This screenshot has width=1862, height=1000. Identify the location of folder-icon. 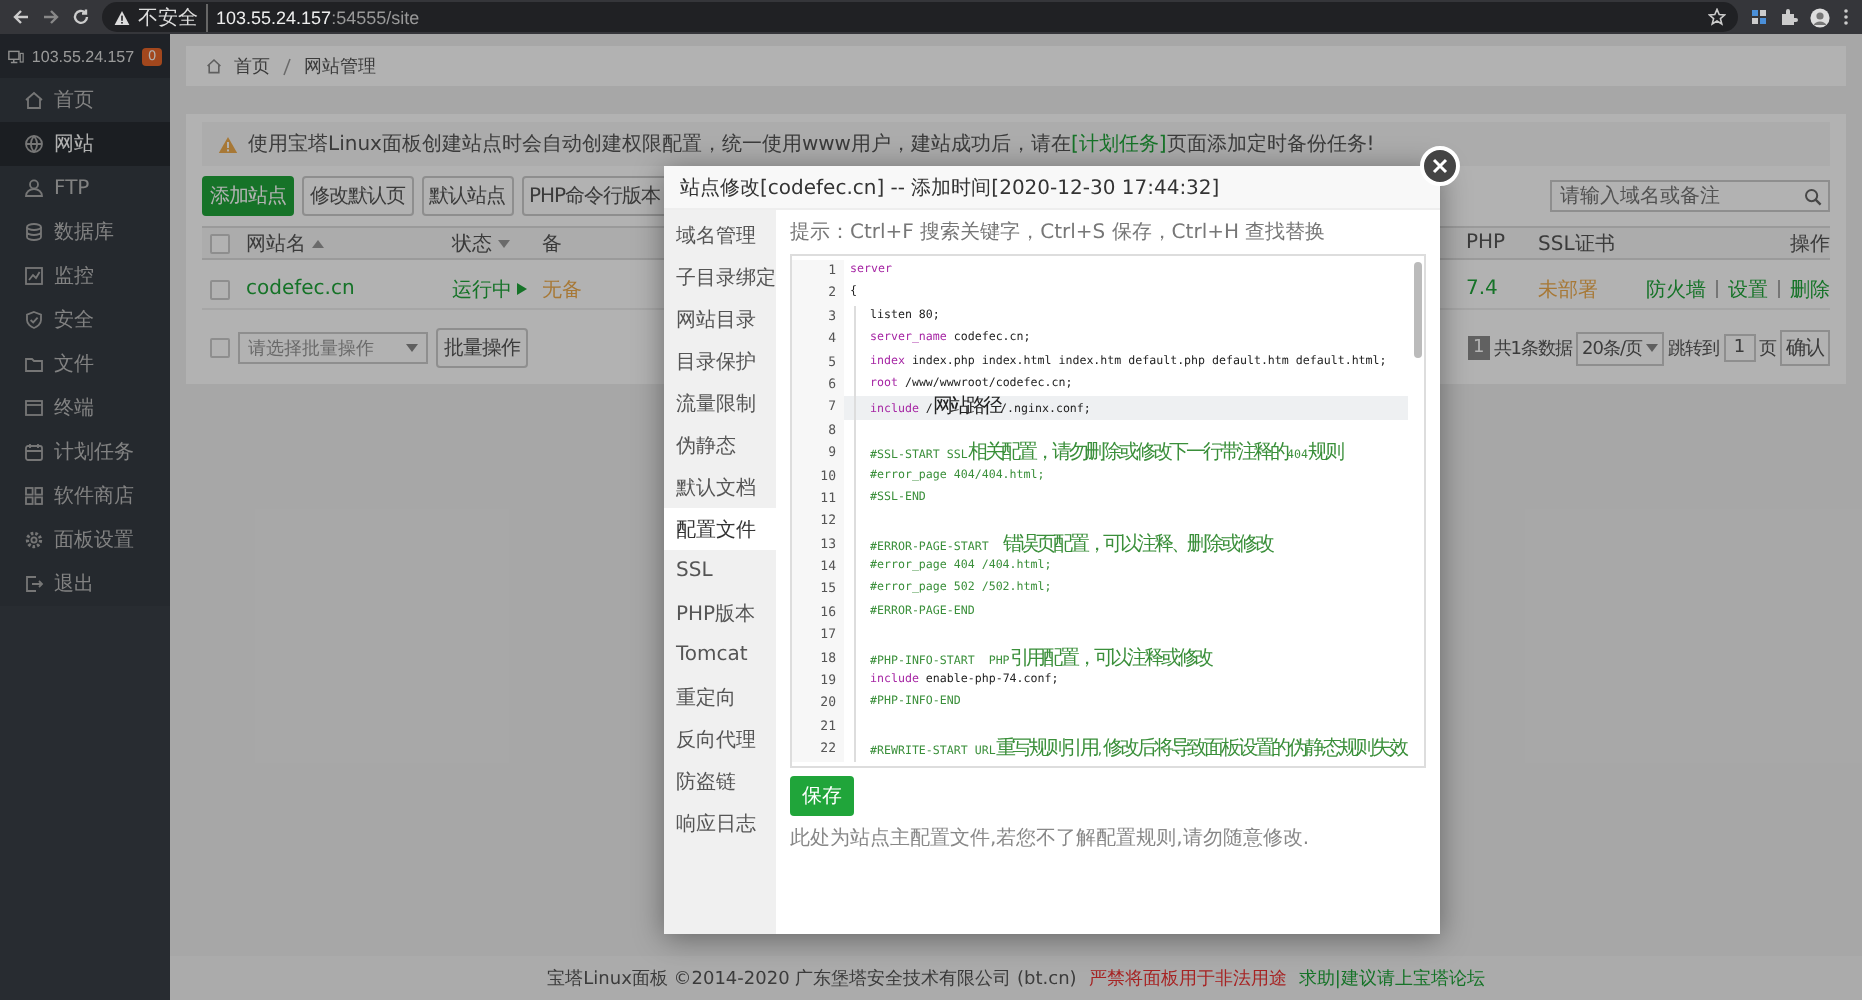
(34, 364).